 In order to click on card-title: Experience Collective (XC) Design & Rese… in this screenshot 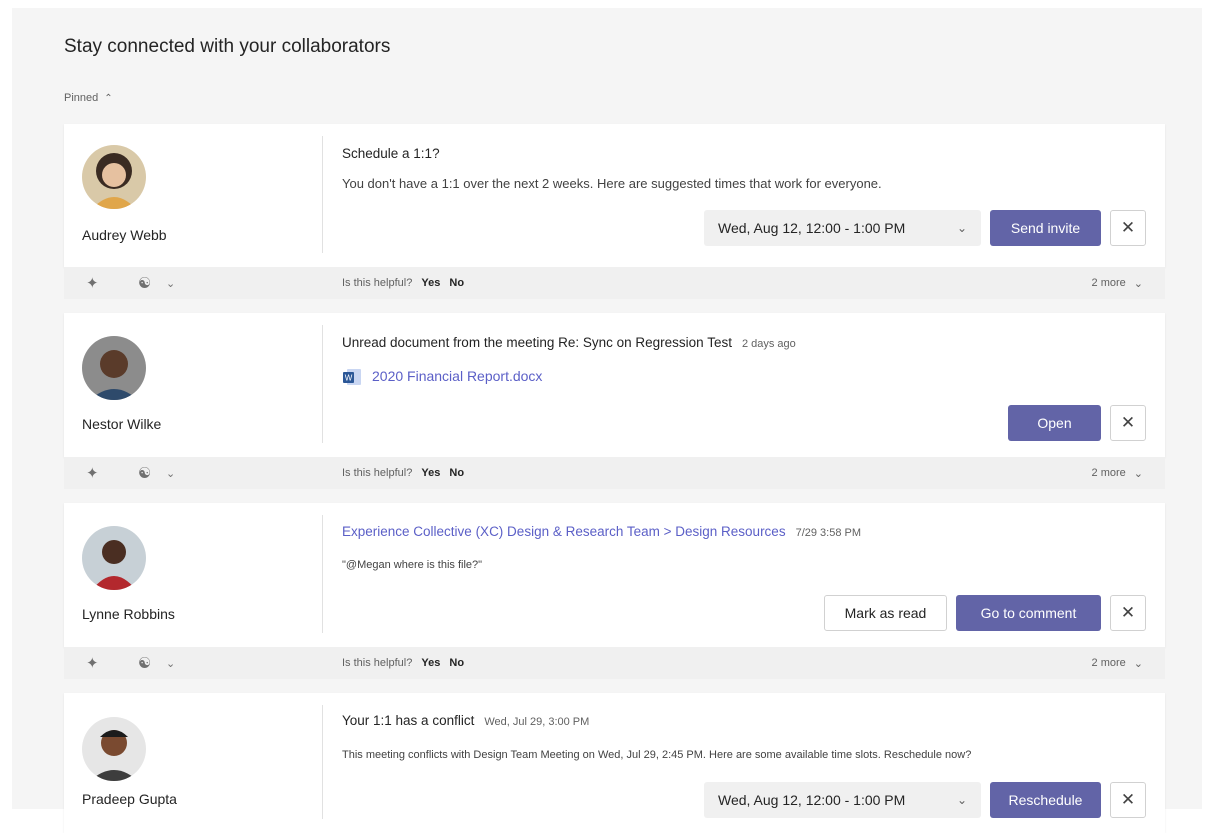, I will do `click(601, 531)`.